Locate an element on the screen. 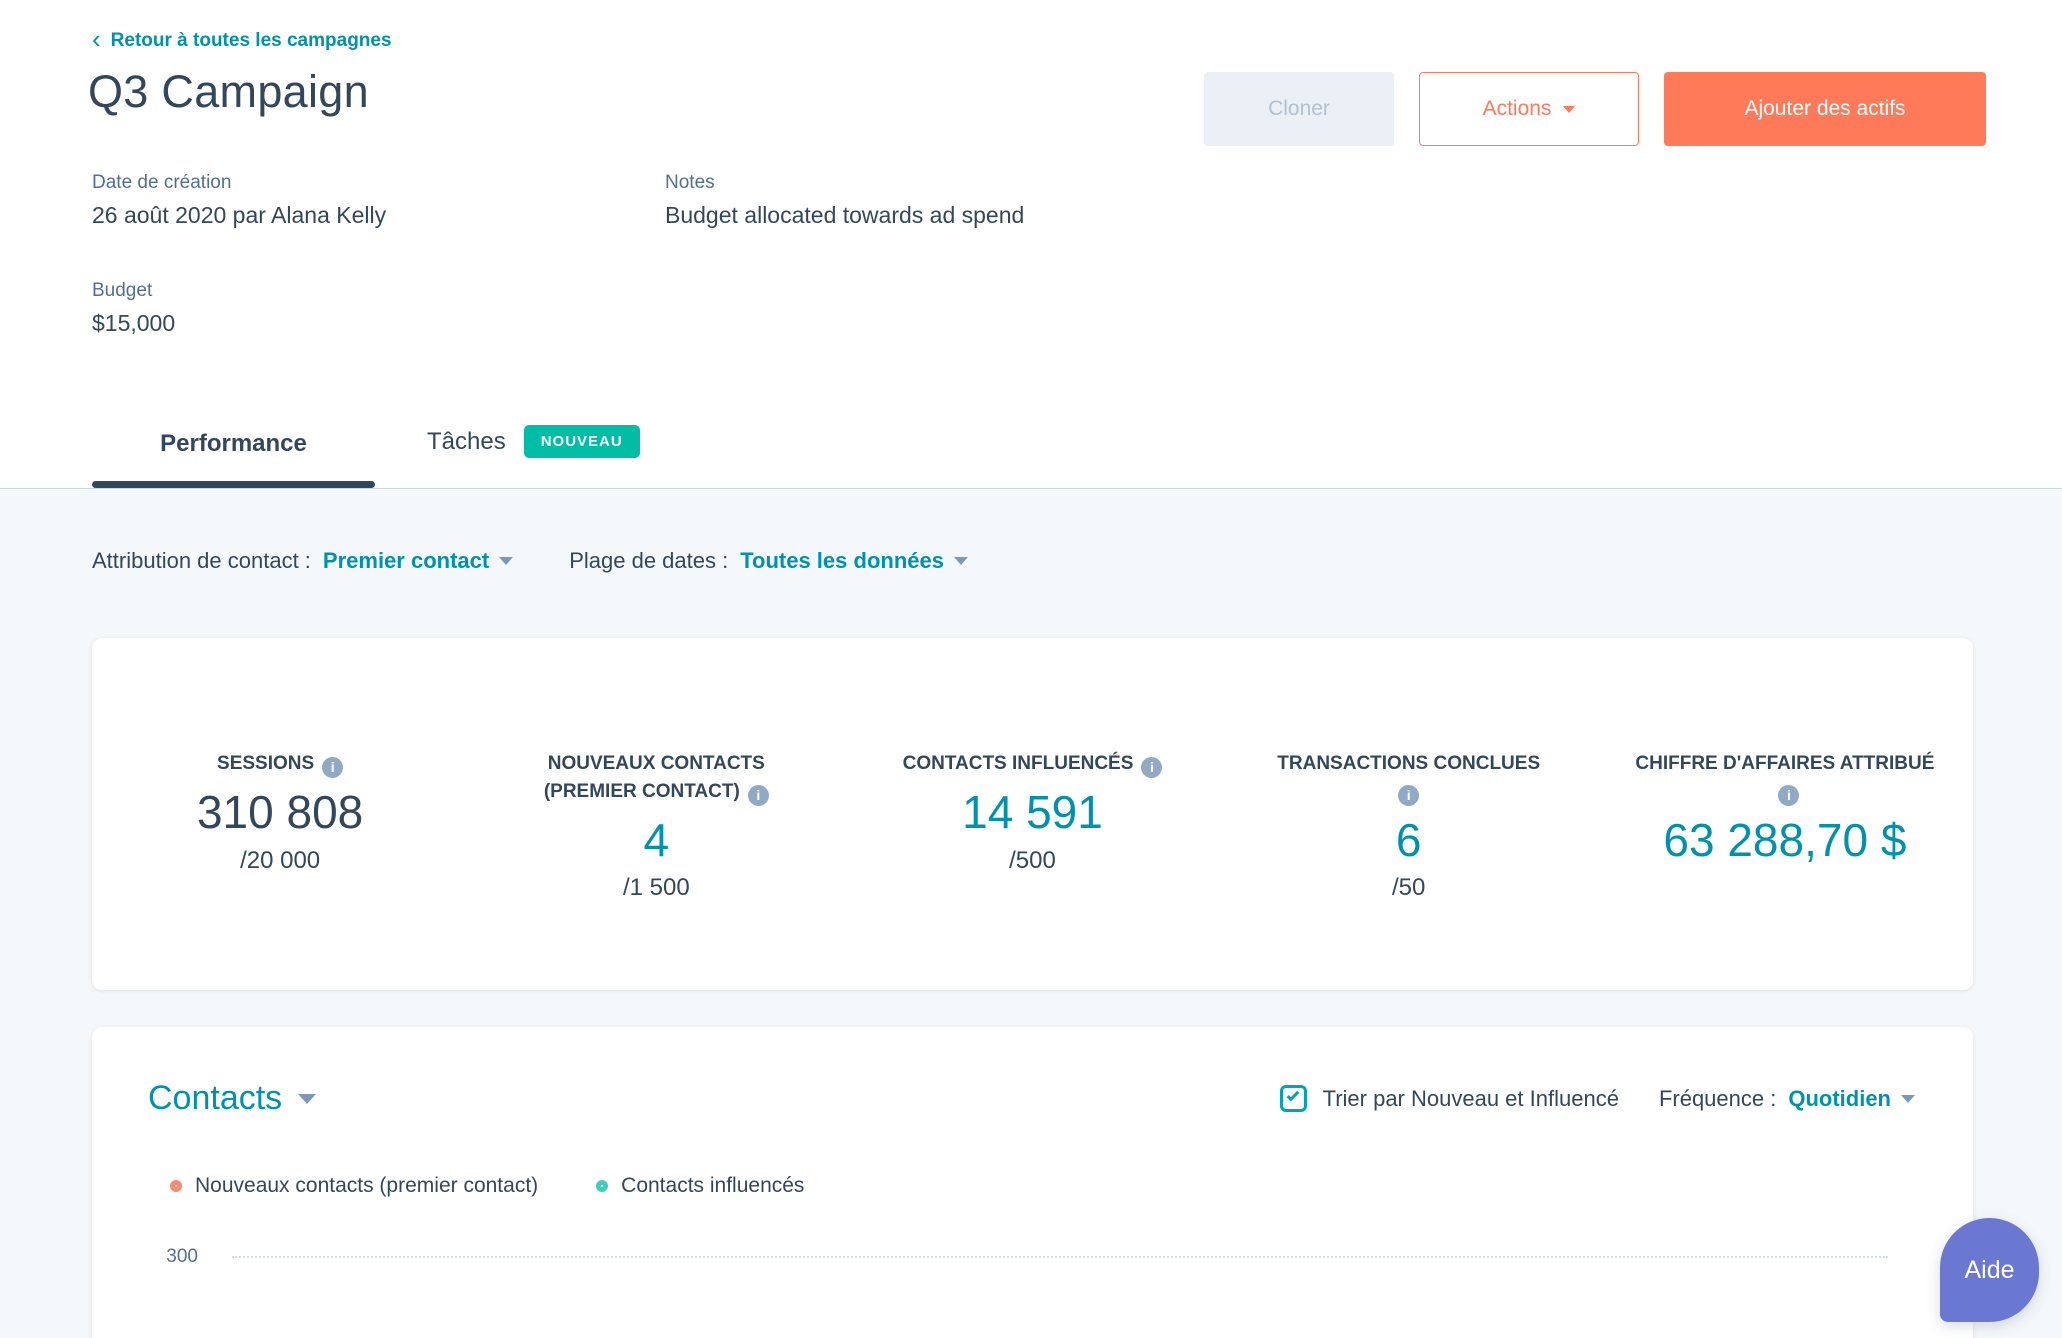 The image size is (2062, 1338). notes-value: Budget allocated towards ad spend is located at coordinates (845, 215).